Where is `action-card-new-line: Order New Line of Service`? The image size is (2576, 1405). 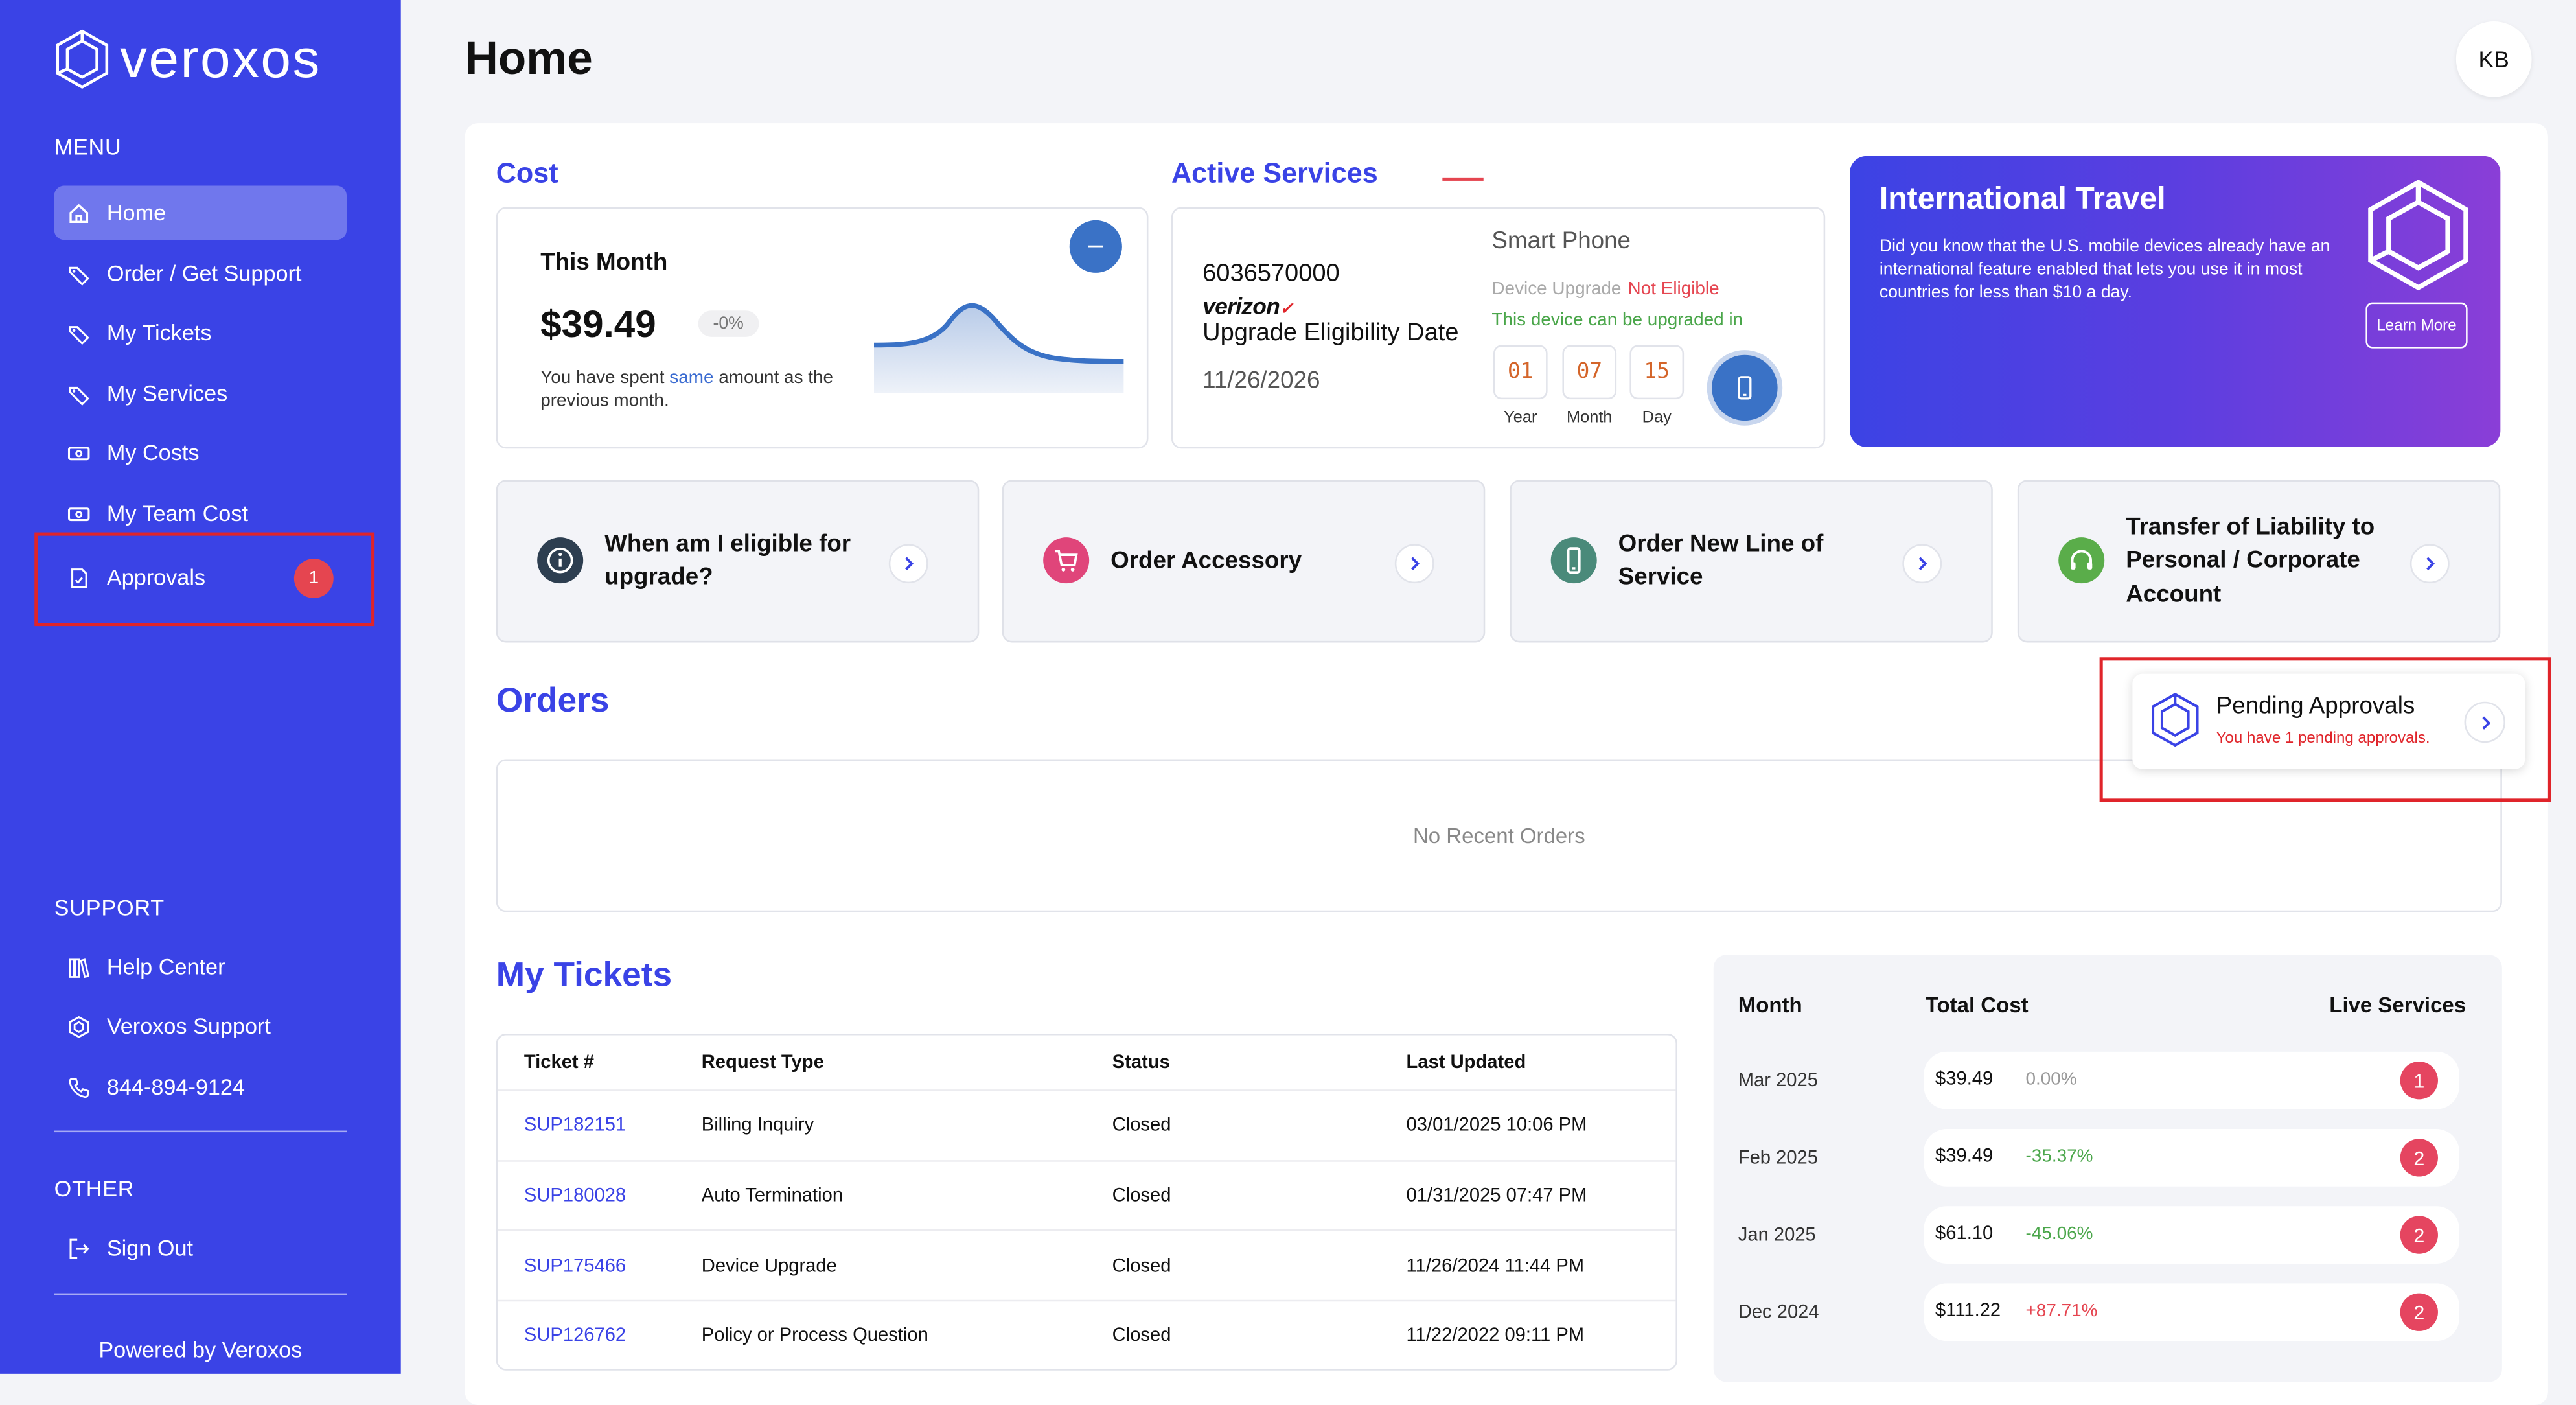 action-card-new-line: Order New Line of Service is located at coordinates (1751, 561).